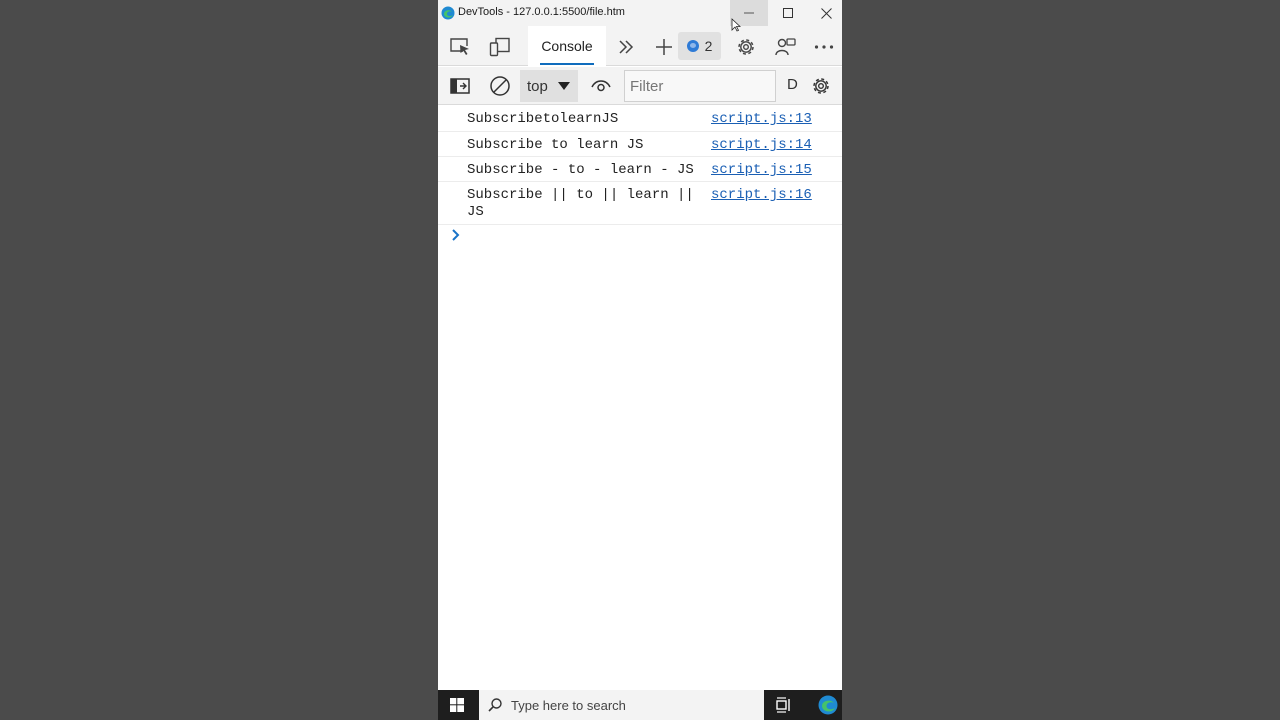 This screenshot has height=720, width=1280. I want to click on close-button, so click(826, 13).